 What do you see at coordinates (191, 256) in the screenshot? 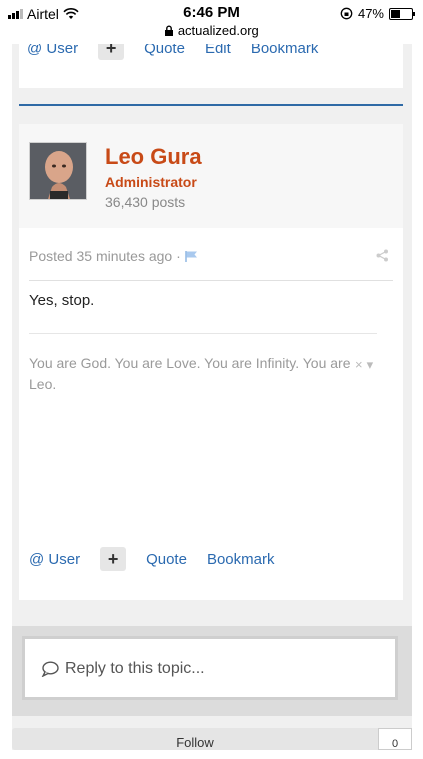
I see `report-flag-icon` at bounding box center [191, 256].